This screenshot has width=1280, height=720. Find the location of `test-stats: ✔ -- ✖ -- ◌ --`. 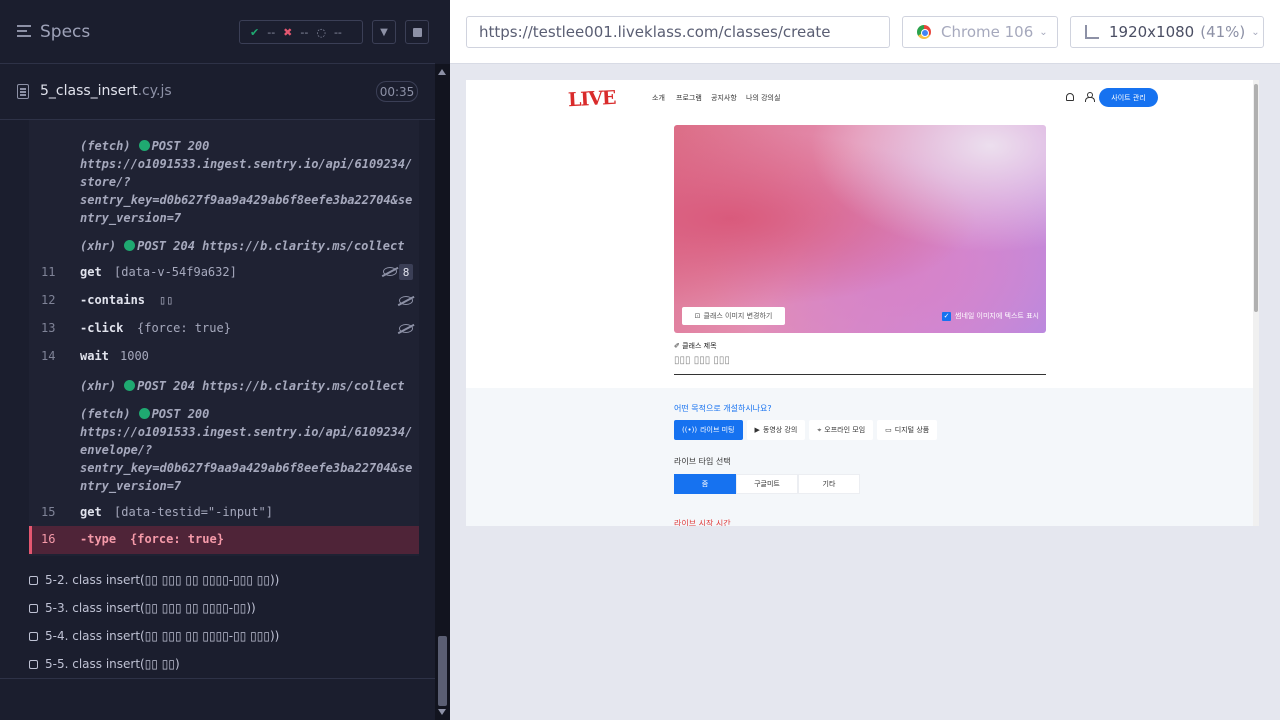

test-stats: ✔ -- ✖ -- ◌ -- is located at coordinates (301, 32).